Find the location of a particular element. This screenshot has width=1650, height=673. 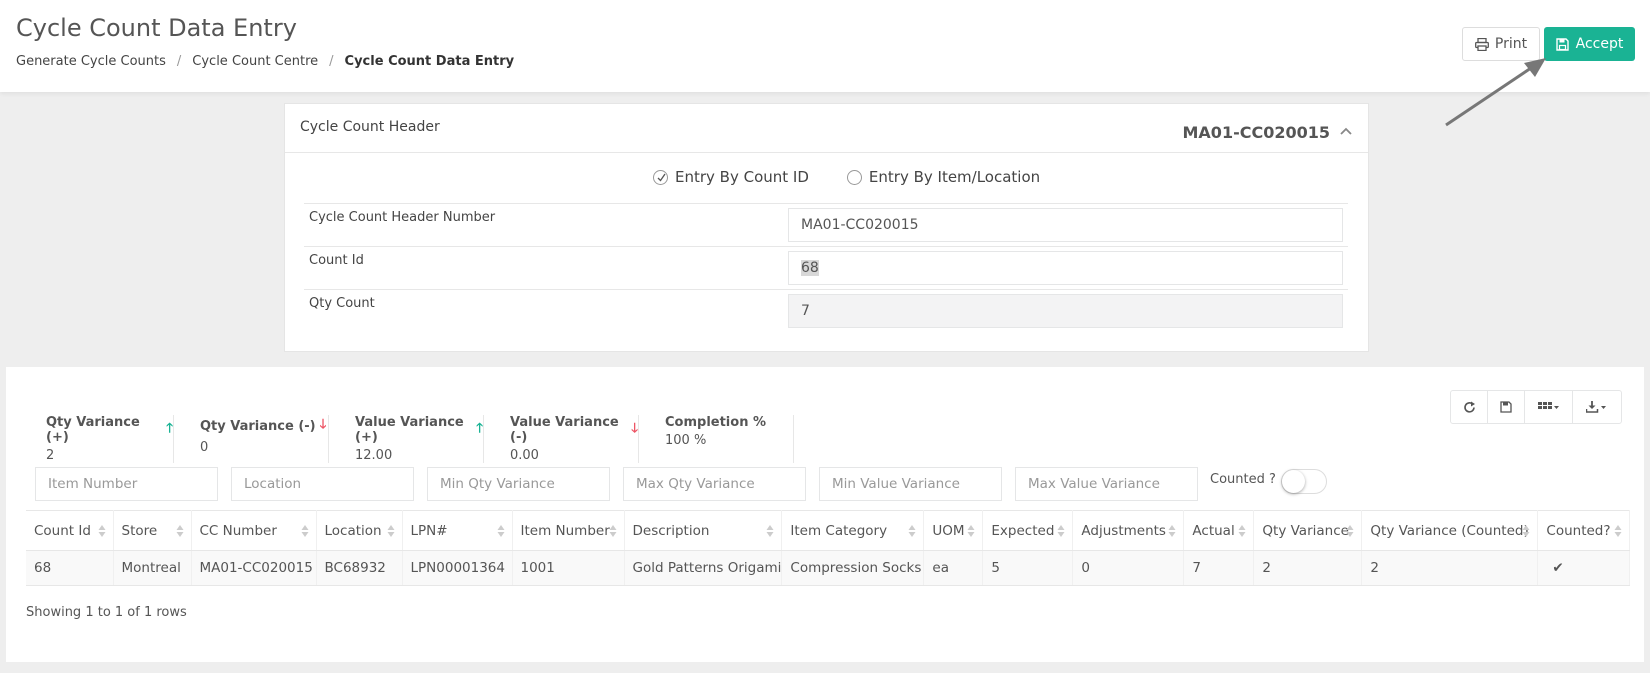

cell-expected: 5 is located at coordinates (1028, 568).